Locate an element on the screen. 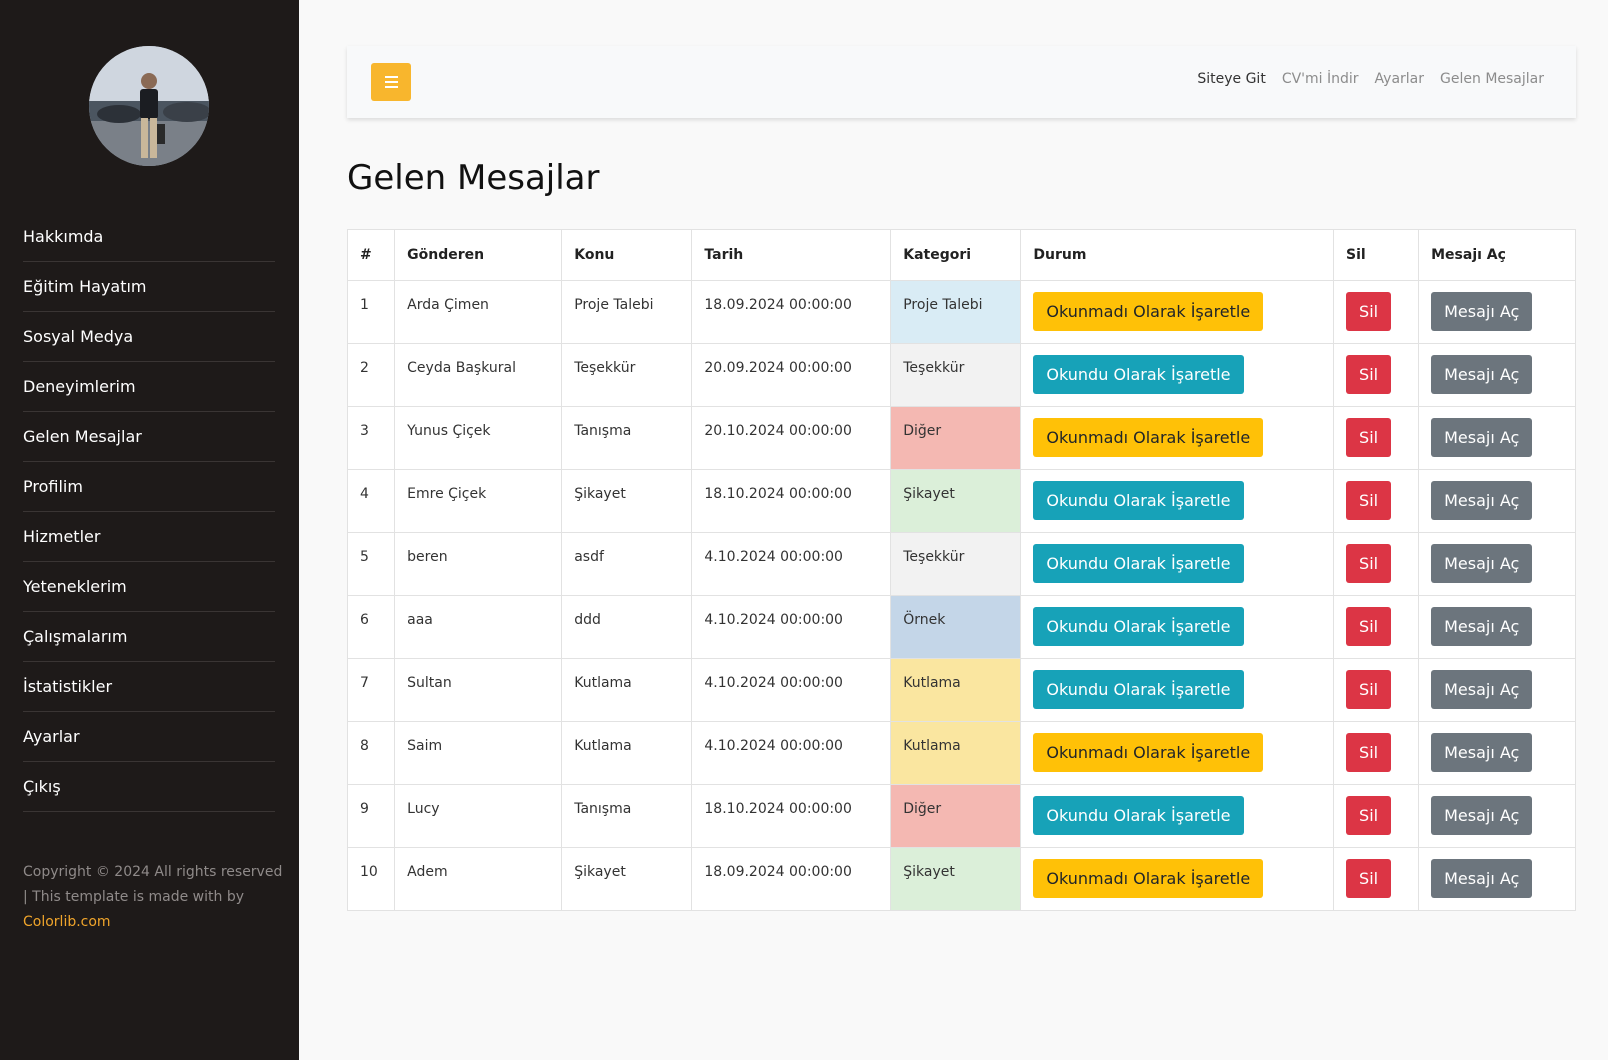  colorlib-link: Colorlib.com is located at coordinates (67, 922).